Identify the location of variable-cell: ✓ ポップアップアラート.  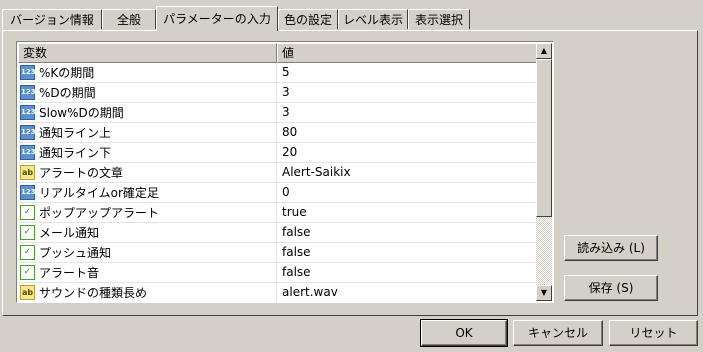
(147, 212).